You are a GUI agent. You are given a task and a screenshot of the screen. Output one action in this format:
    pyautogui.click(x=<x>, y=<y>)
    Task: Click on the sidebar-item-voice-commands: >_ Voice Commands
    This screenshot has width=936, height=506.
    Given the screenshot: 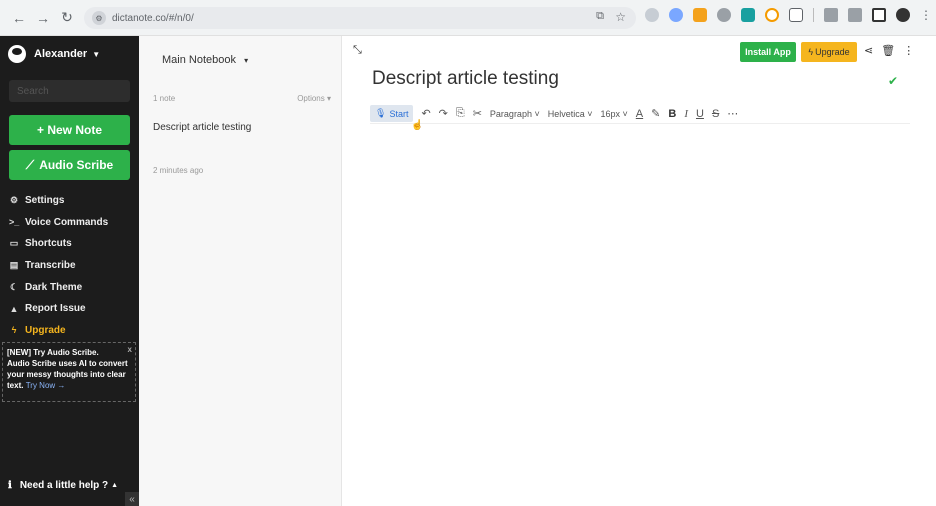 What is the action you would take?
    pyautogui.click(x=58, y=223)
    